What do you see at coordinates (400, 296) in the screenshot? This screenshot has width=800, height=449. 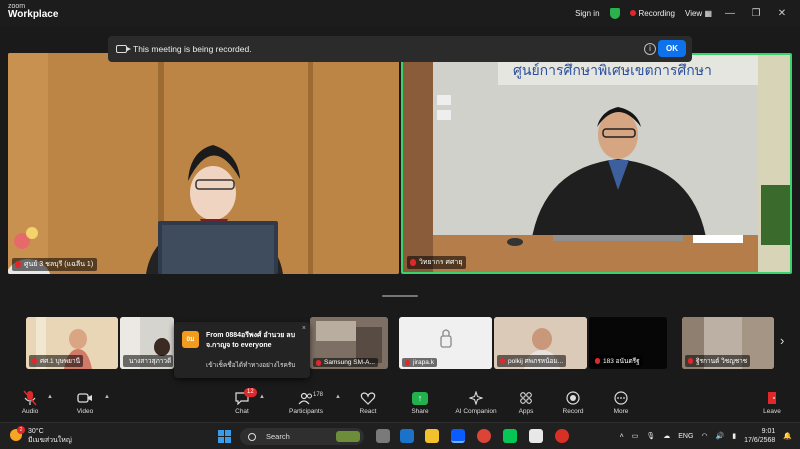 I see `resize-handle` at bounding box center [400, 296].